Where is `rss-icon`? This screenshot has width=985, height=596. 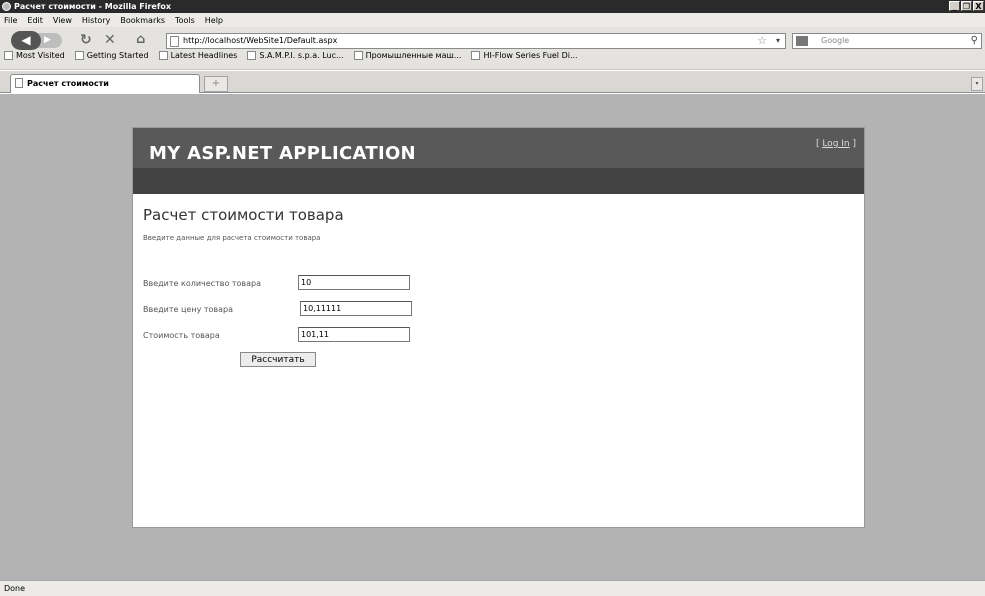 rss-icon is located at coordinates (163, 55).